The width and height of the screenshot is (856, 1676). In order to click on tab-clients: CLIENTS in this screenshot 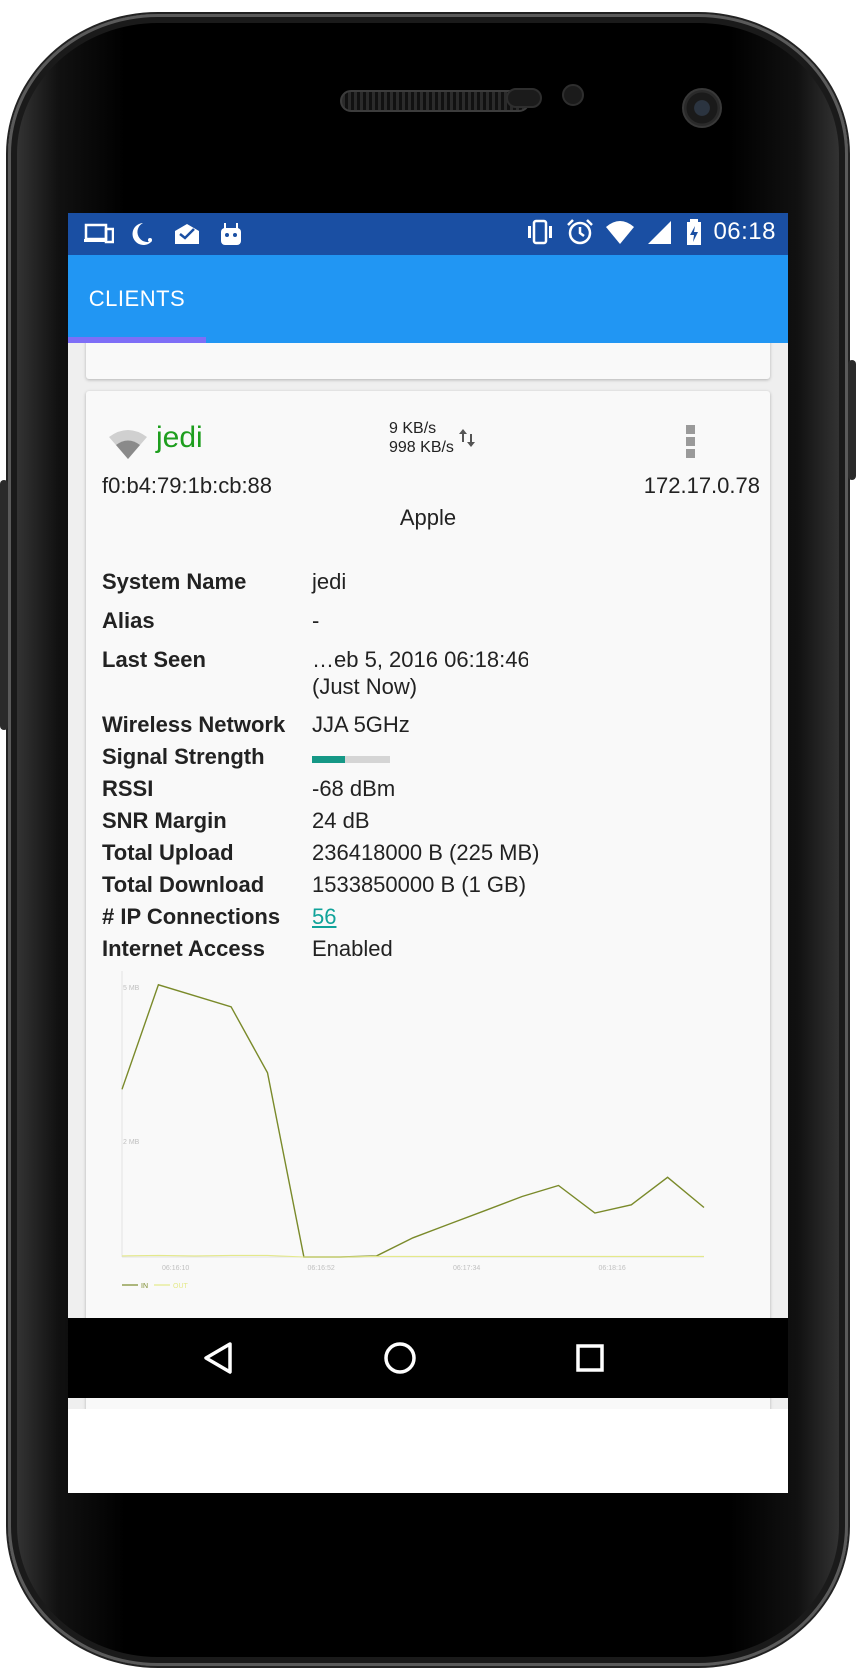, I will do `click(137, 299)`.